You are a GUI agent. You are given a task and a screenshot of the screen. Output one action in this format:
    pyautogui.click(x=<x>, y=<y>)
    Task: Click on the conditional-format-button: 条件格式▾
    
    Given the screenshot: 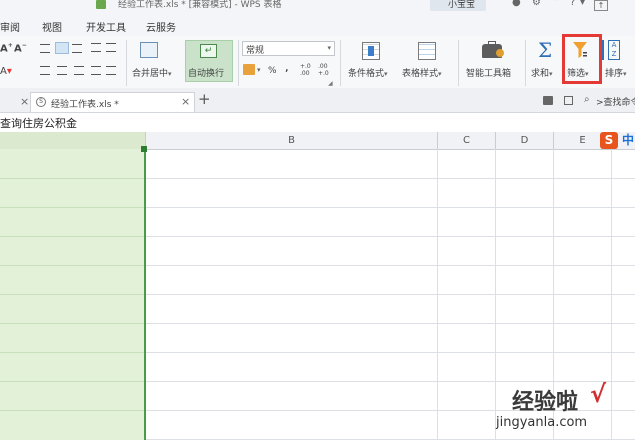 What is the action you would take?
    pyautogui.click(x=368, y=72)
    